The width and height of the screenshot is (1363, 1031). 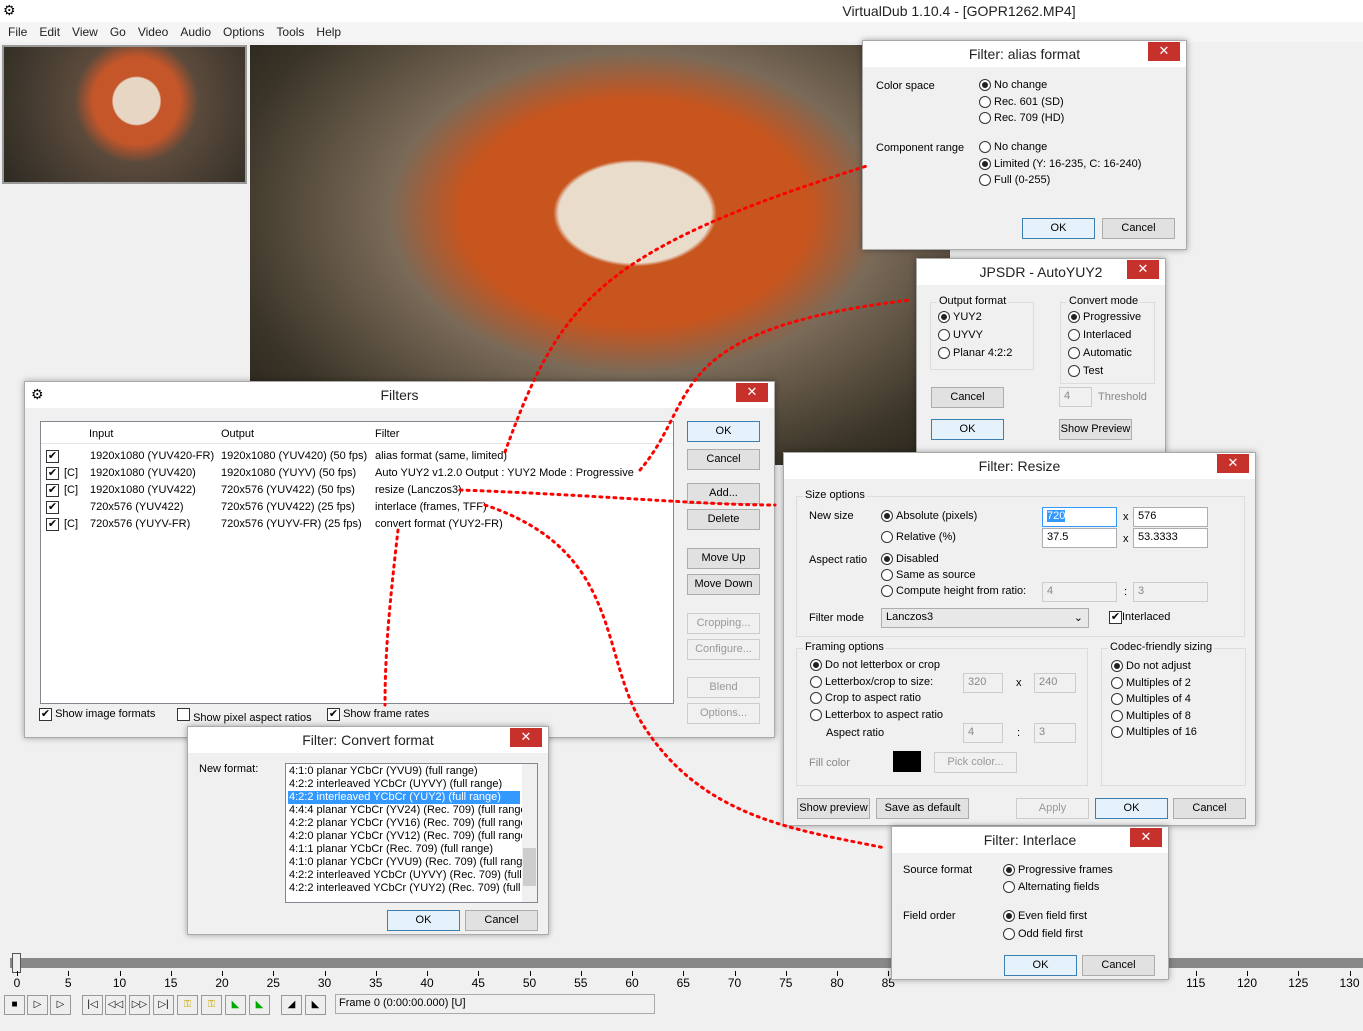 I want to click on delete-button: Delete, so click(x=723, y=519).